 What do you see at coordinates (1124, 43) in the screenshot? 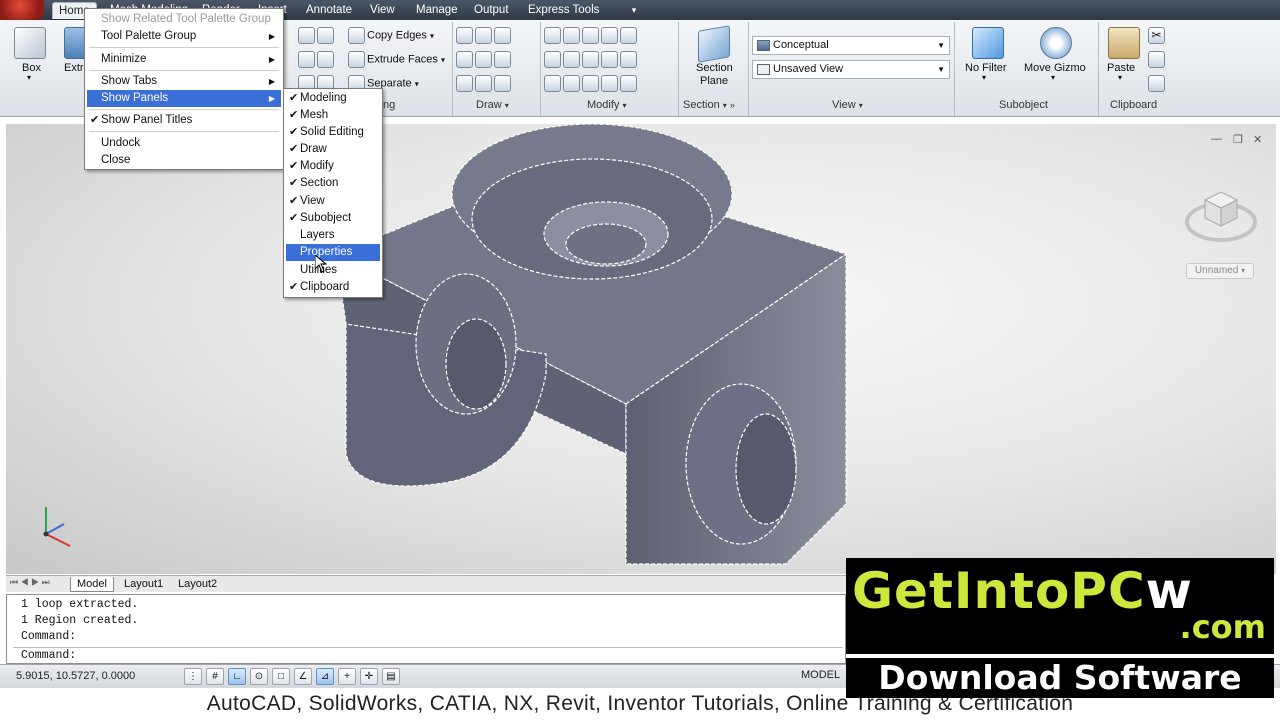
I see `paste-icon` at bounding box center [1124, 43].